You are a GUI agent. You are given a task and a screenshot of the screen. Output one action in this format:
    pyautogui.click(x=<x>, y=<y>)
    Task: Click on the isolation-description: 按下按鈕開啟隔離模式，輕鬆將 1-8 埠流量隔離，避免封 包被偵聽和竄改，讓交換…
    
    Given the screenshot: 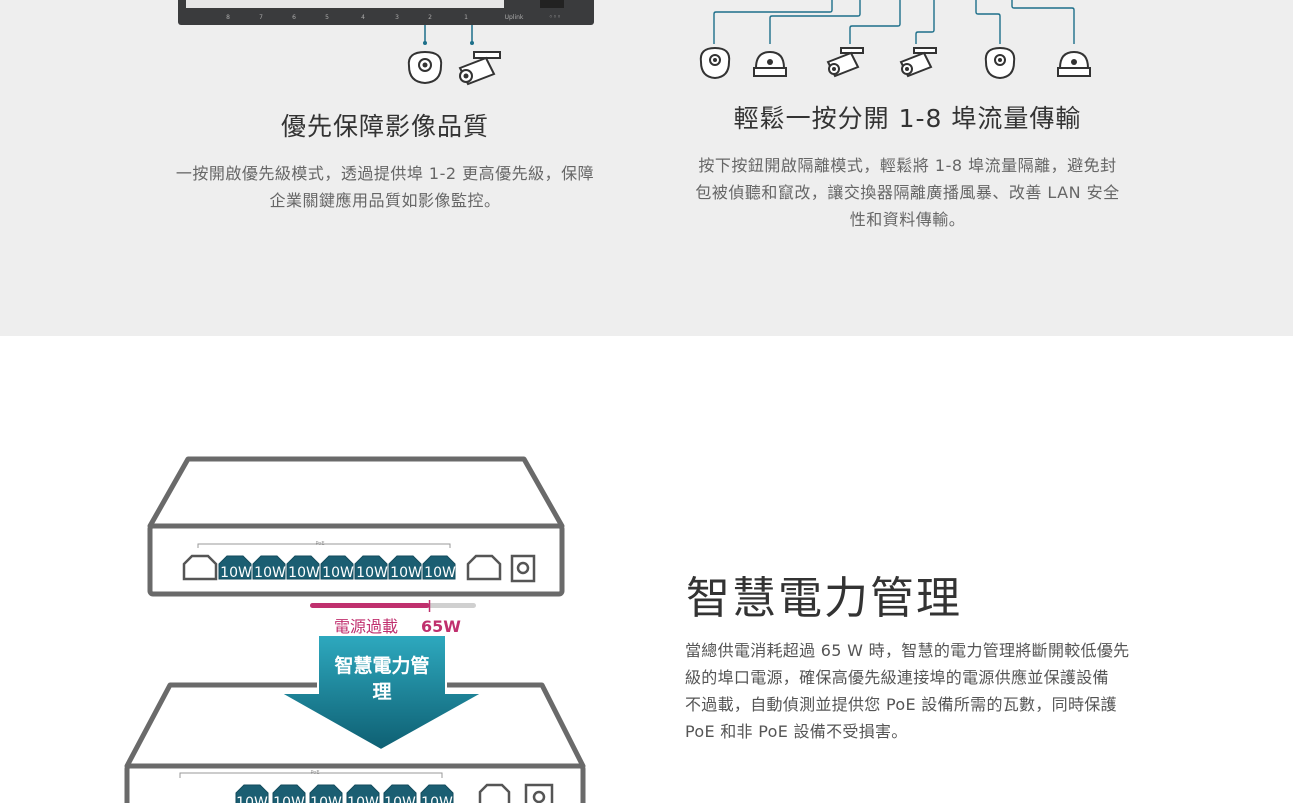 What is the action you would take?
    pyautogui.click(x=907, y=192)
    